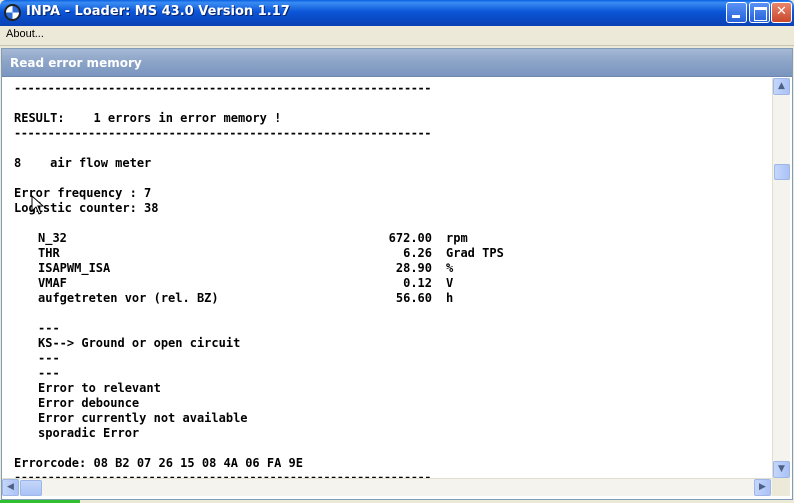 Image resolution: width=794 pixels, height=503 pixels. I want to click on child-title: Read error memory, so click(76, 63).